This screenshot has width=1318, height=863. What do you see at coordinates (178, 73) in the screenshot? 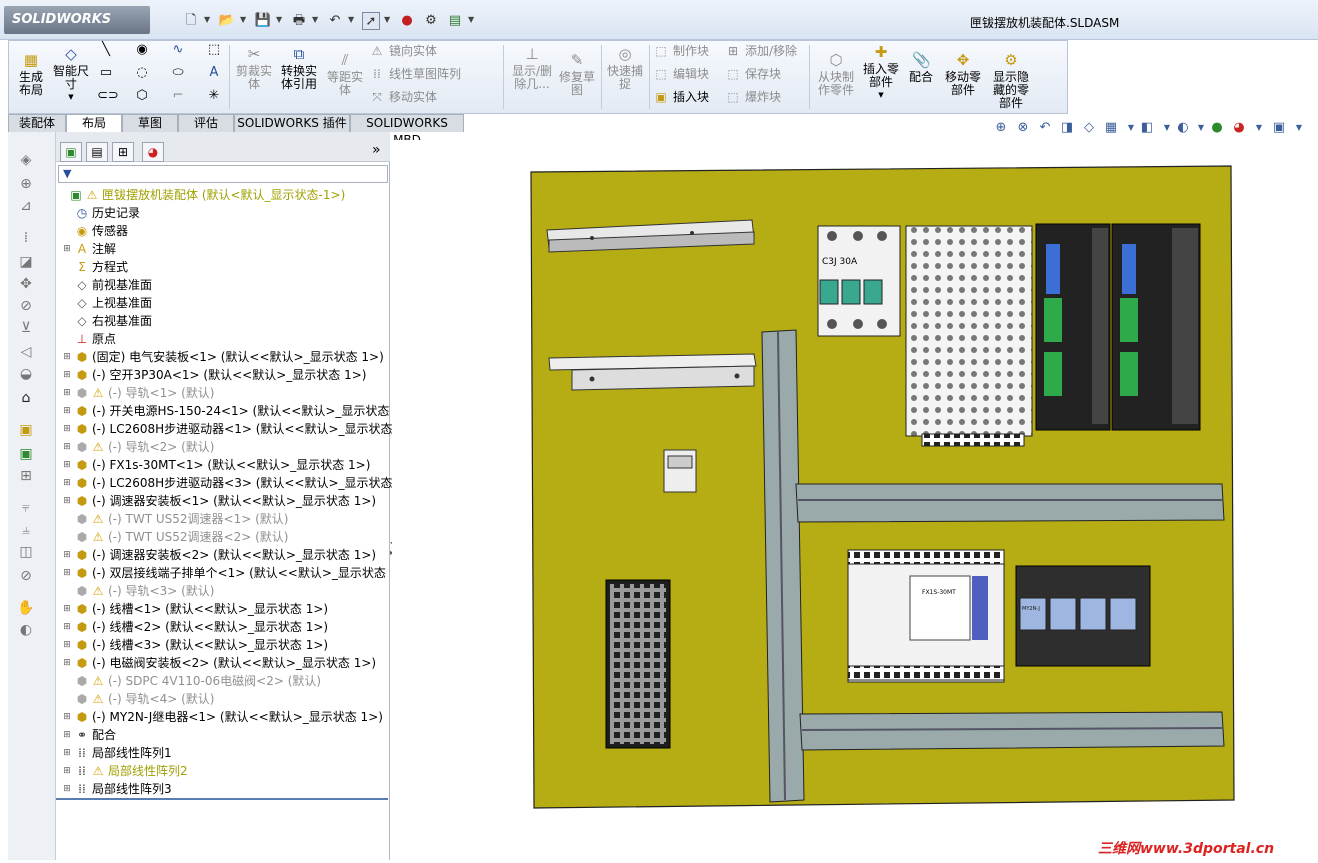
I see `ellipse-icon: ⬭` at bounding box center [178, 73].